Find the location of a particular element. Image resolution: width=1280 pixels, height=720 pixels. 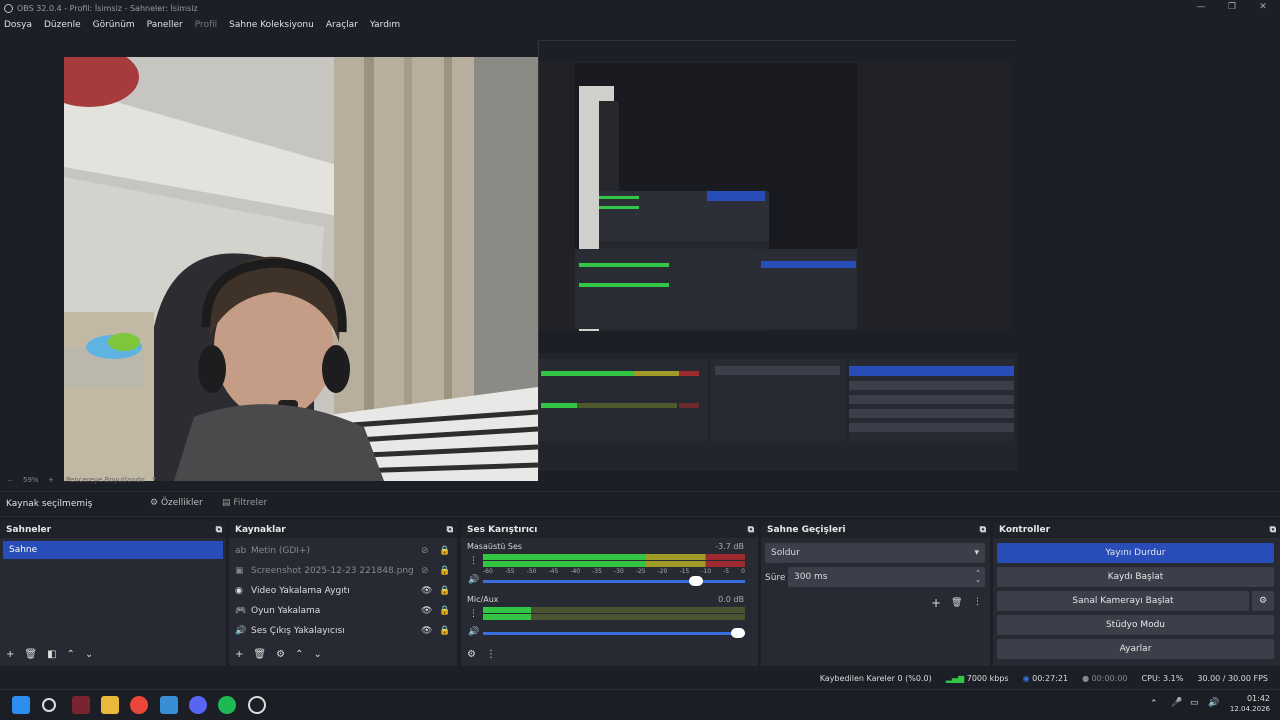

menu-docks: Paneller is located at coordinates (165, 25).